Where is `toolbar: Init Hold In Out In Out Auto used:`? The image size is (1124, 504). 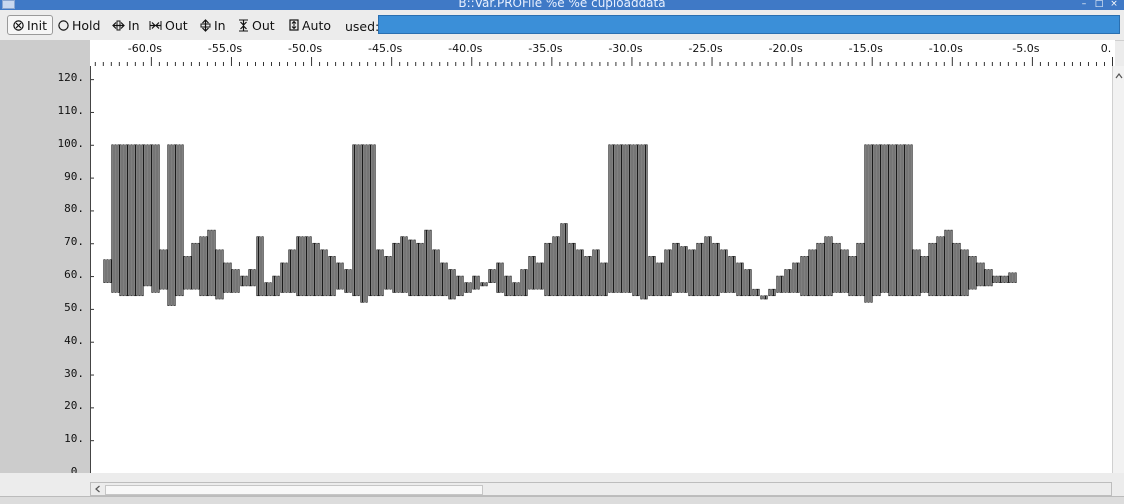
toolbar: Init Hold In Out In Out Auto used: is located at coordinates (562, 25).